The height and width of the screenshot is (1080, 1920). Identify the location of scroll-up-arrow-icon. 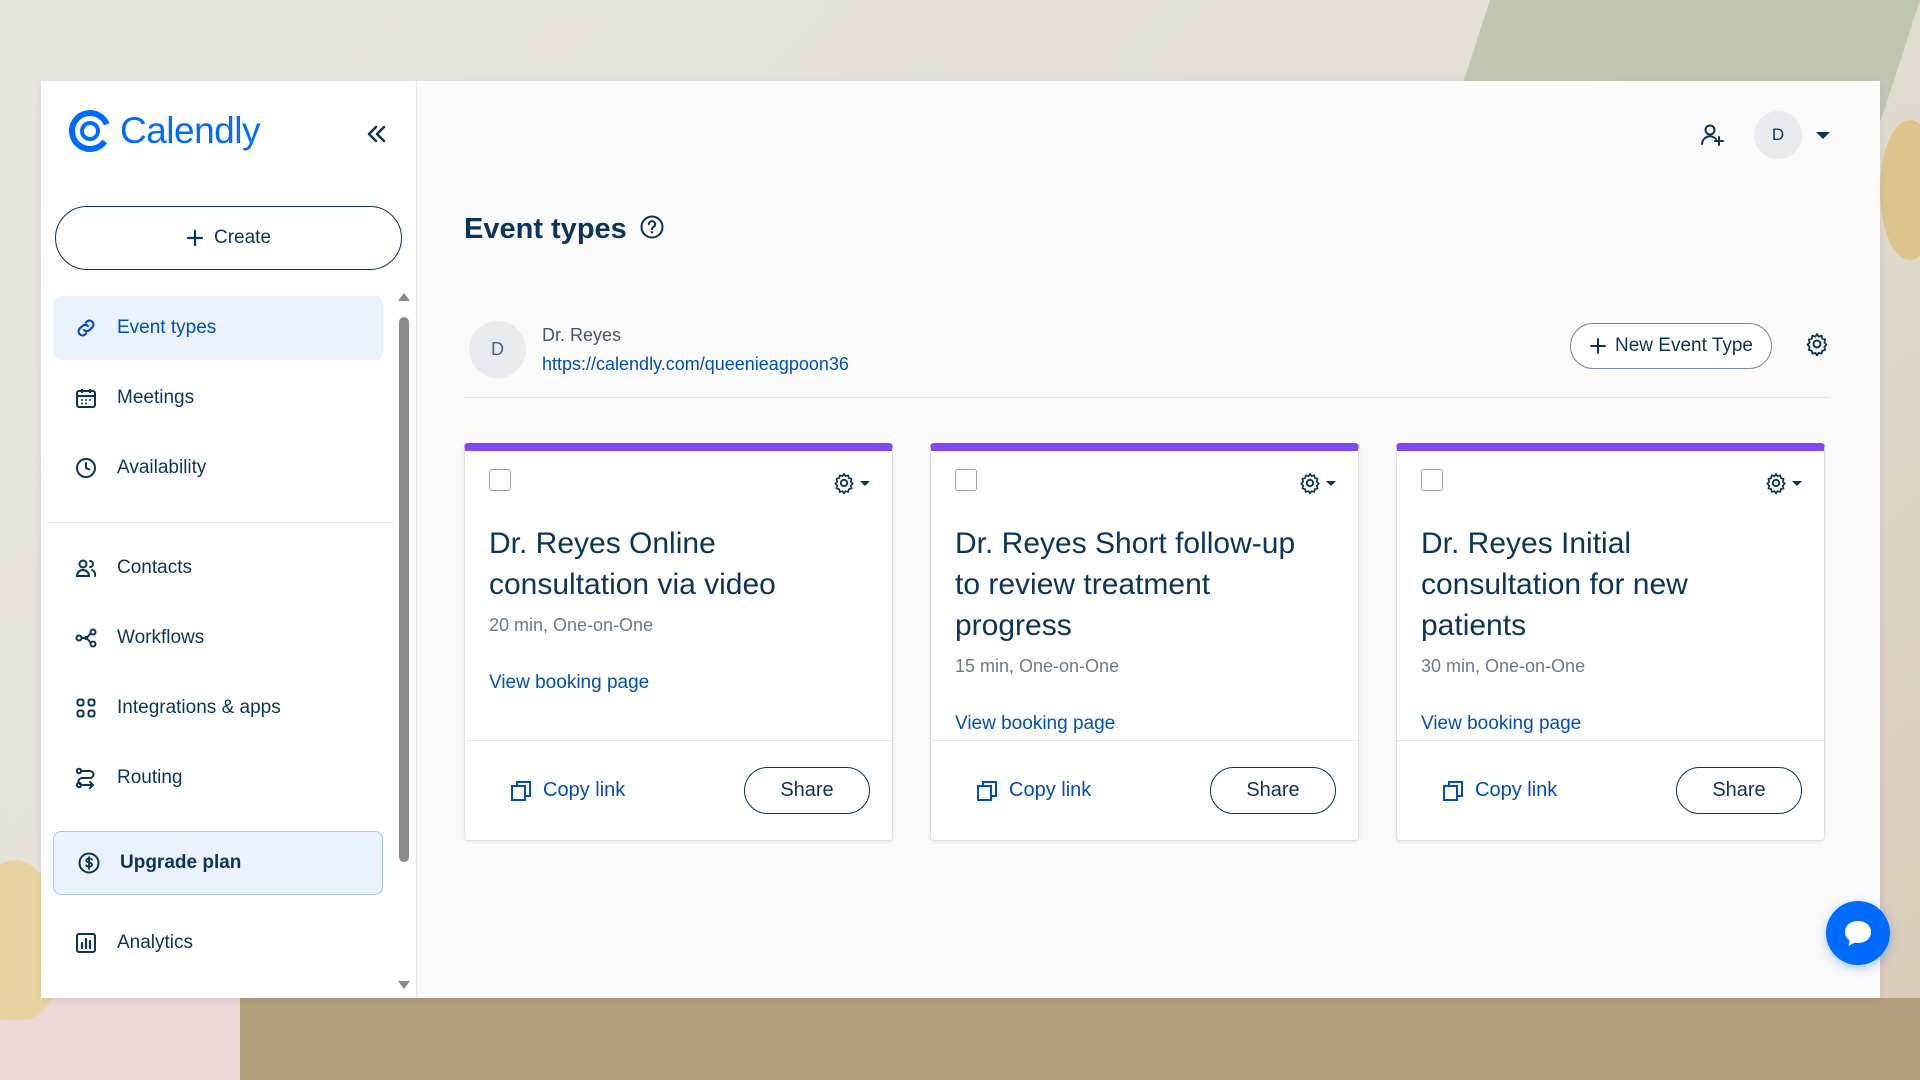
(404, 297).